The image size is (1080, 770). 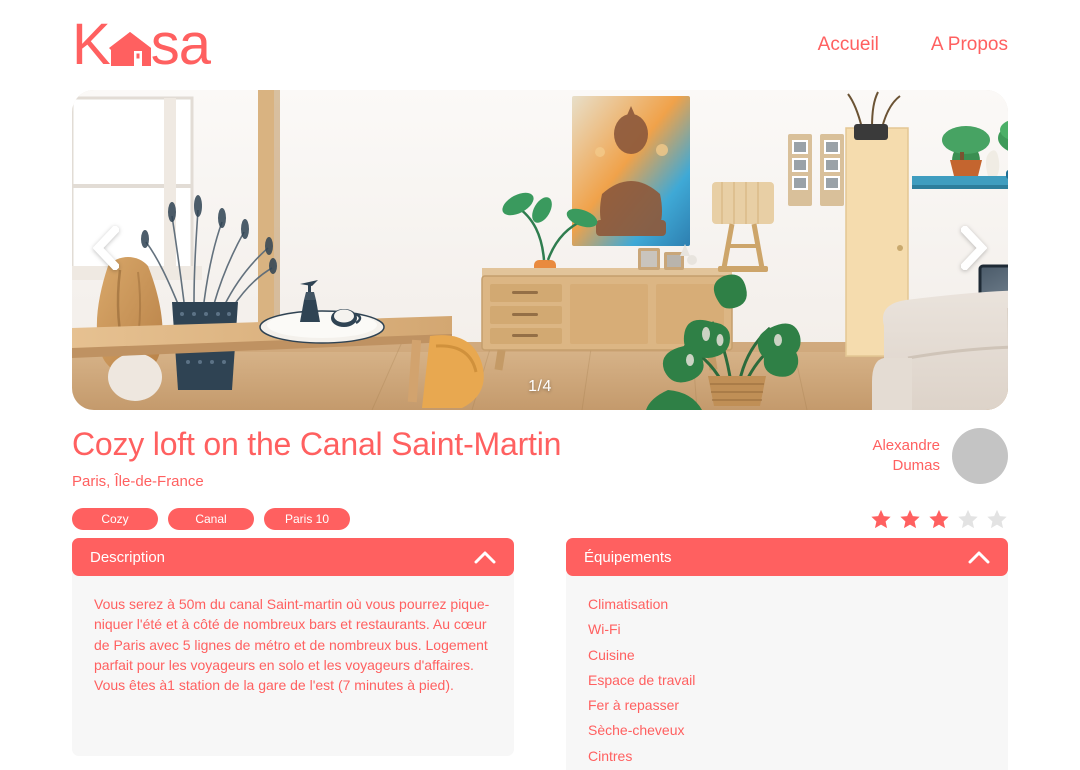 I want to click on host-name: Alexandre Dumas, so click(x=906, y=456).